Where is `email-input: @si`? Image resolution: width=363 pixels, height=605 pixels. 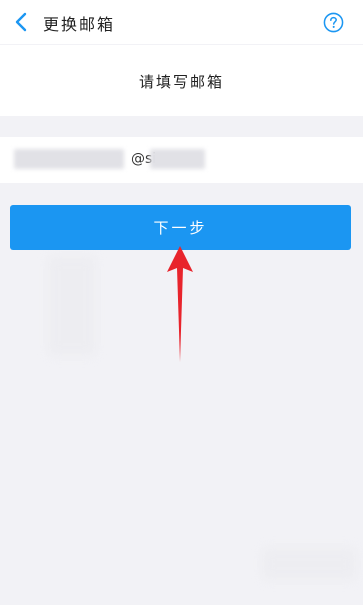
email-input: @si is located at coordinates (181, 160).